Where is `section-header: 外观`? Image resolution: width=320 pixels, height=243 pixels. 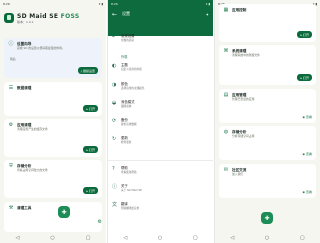 section-header: 外观 is located at coordinates (124, 57).